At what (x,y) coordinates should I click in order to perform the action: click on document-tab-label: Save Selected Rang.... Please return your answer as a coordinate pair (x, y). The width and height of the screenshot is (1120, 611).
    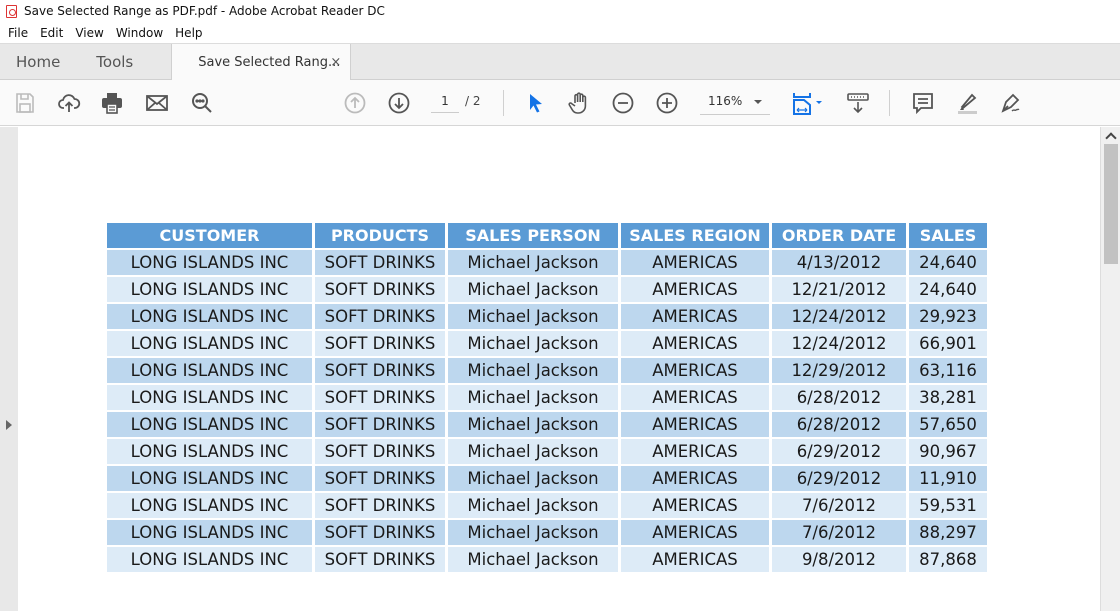
    Looking at the image, I should click on (269, 62).